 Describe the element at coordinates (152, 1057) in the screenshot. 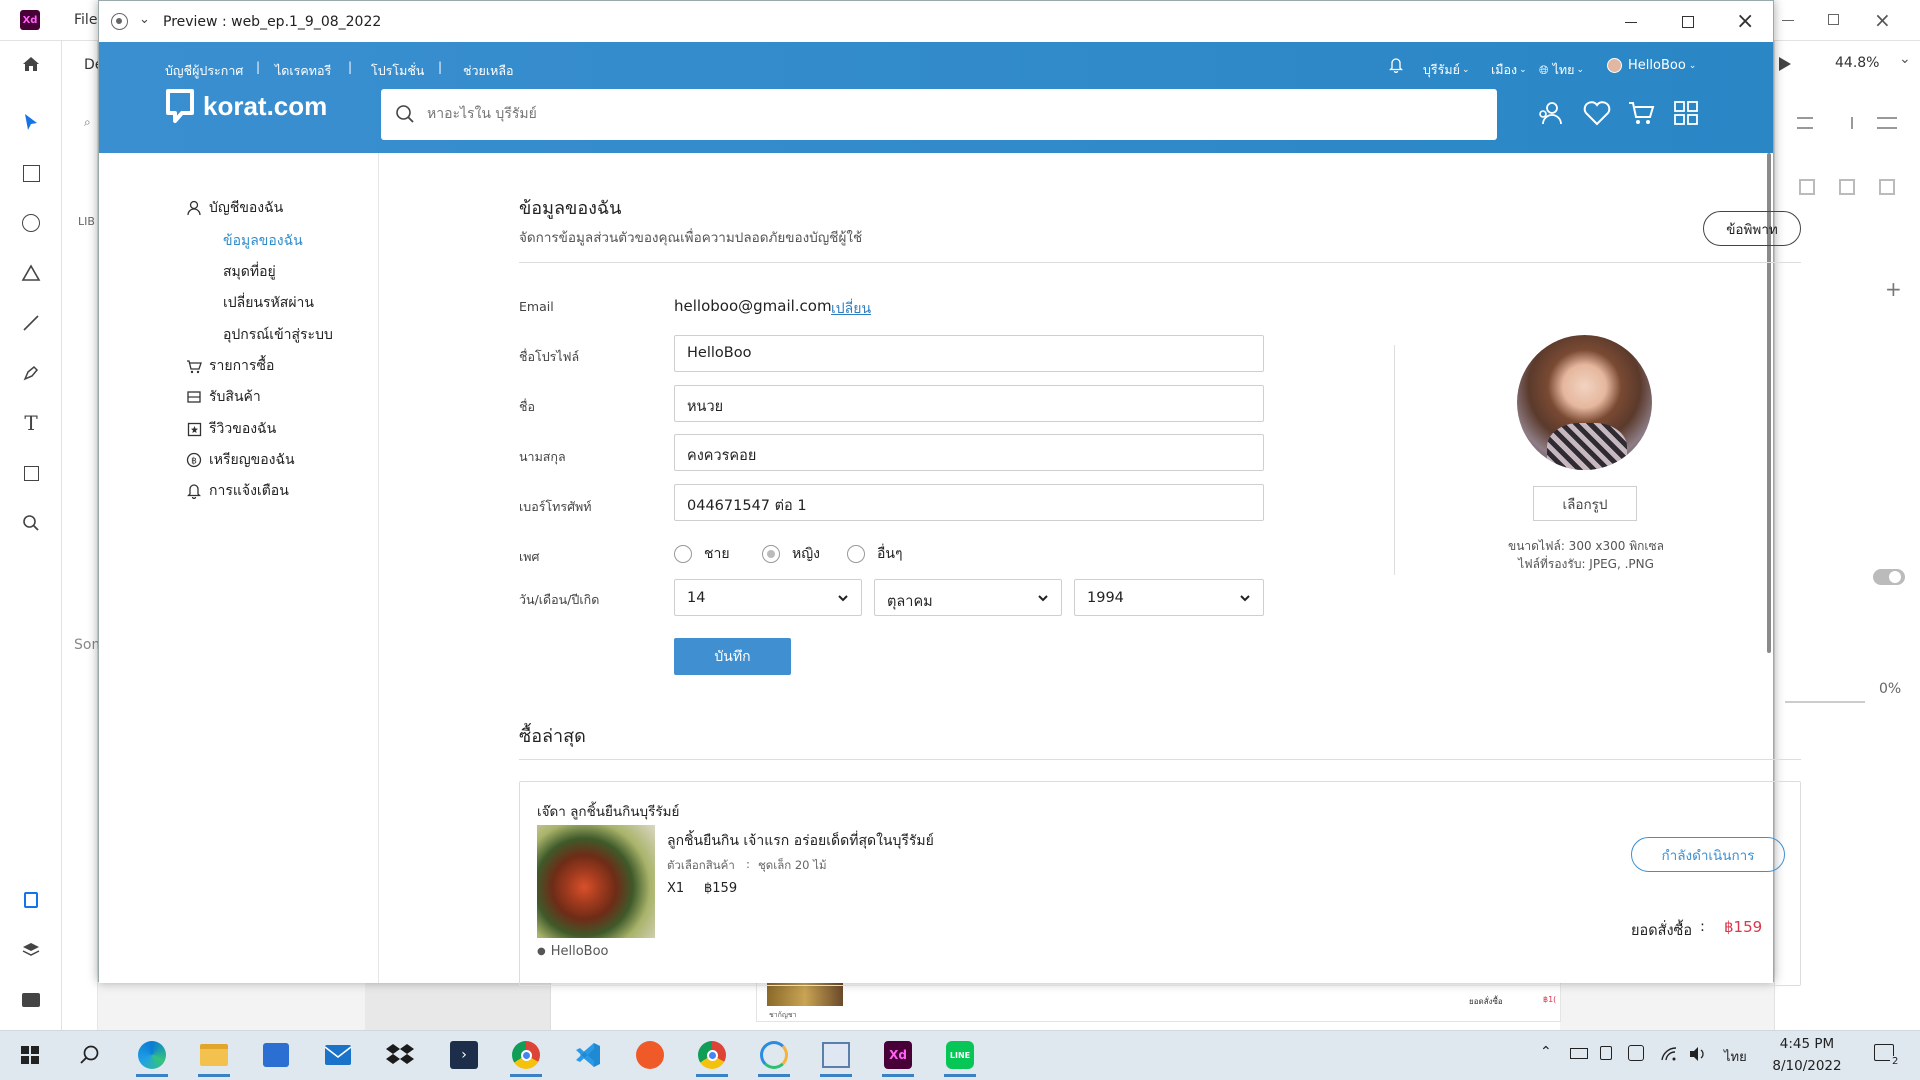

I see `edge-browser-icon` at that location.